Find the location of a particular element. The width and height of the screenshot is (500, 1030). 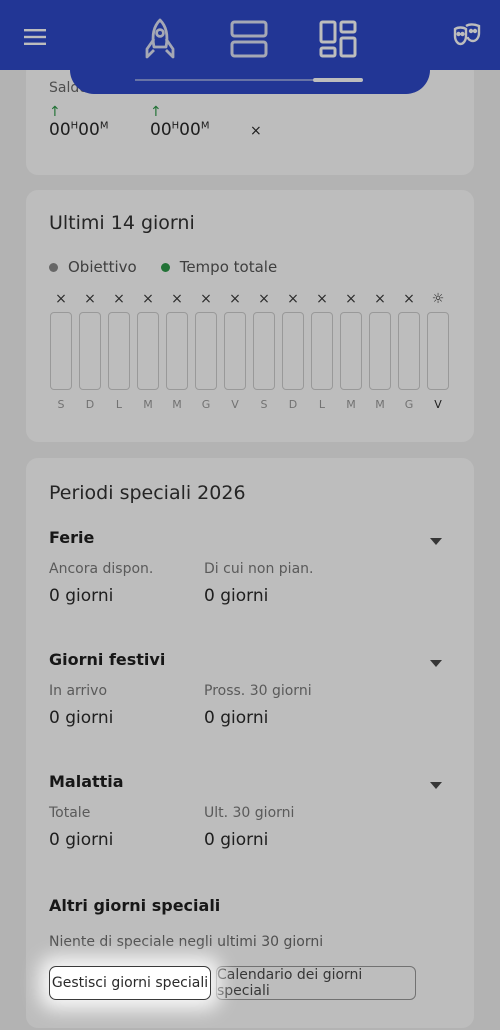

section-altri-title: Altri giorni speciali is located at coordinates (135, 905).